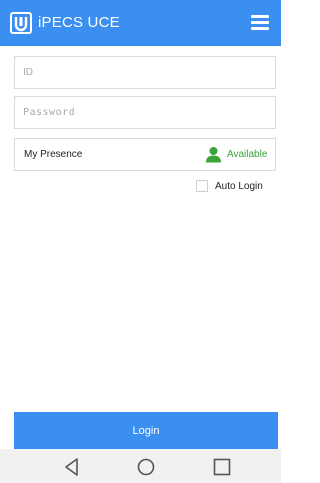  I want to click on presence-label: My Presence, so click(53, 154).